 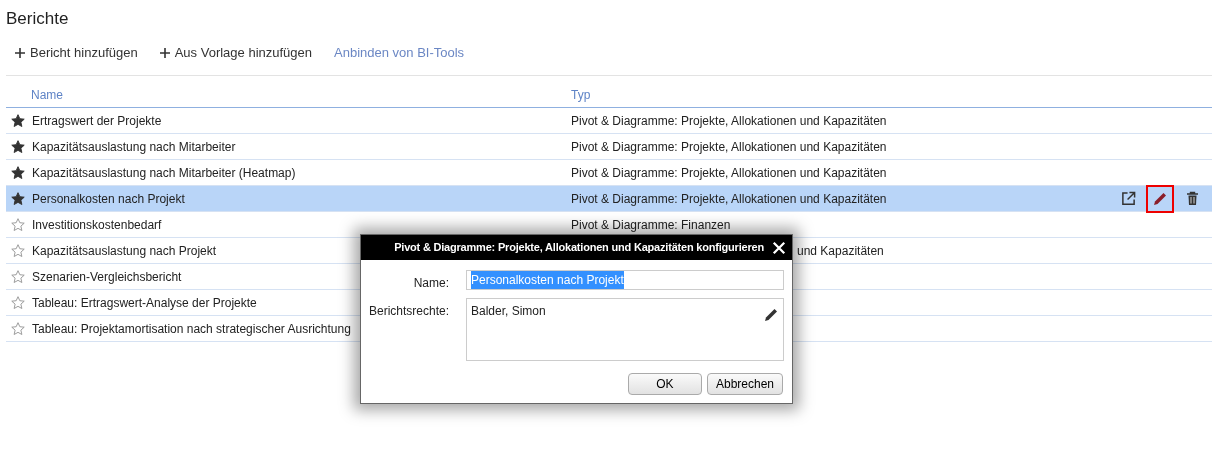 I want to click on add-button: Bericht hinzufügen, so click(x=76, y=52).